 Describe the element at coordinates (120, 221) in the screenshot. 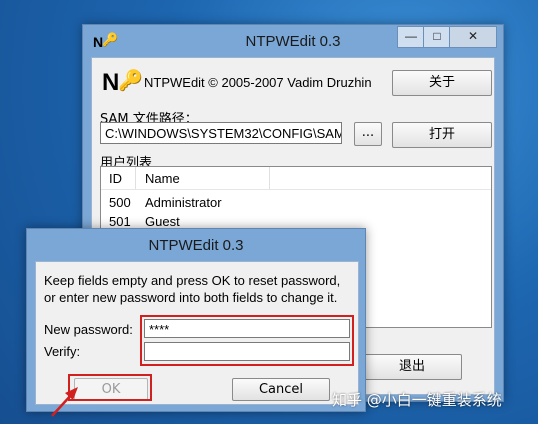

I see `user-id: 501` at that location.